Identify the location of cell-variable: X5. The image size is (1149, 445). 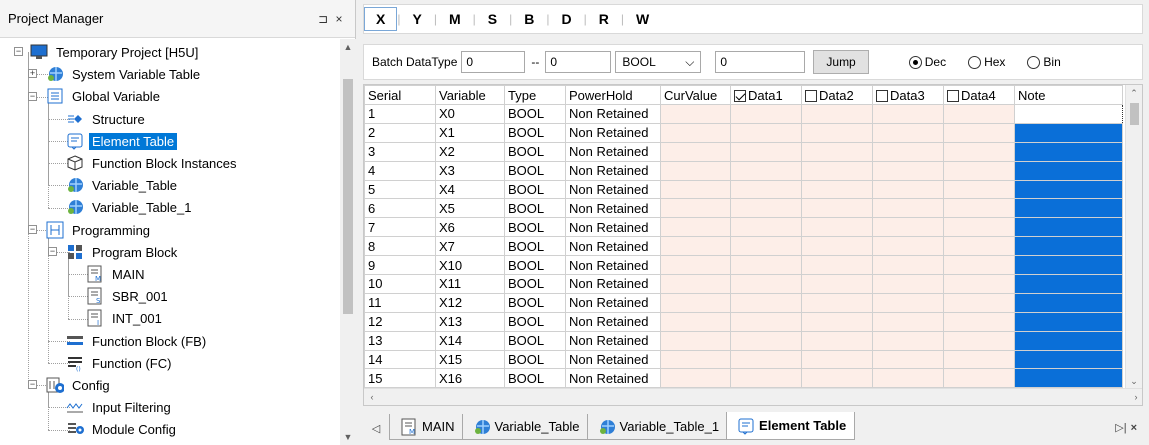
(470, 208).